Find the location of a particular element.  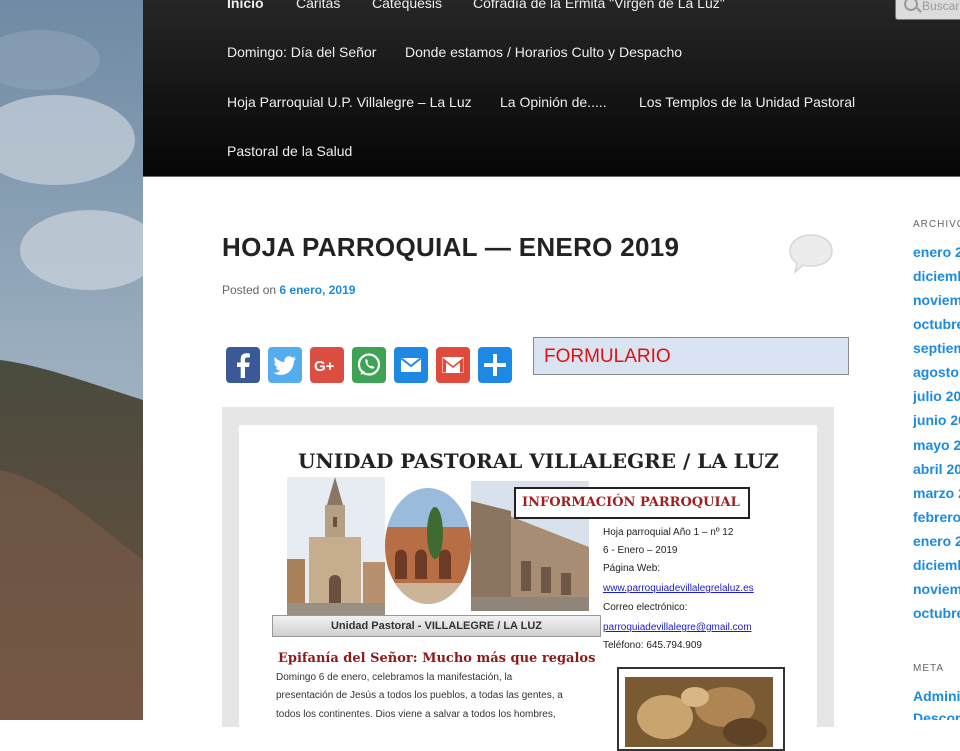

archive-link: ■octubre 2017 is located at coordinates (936, 613).